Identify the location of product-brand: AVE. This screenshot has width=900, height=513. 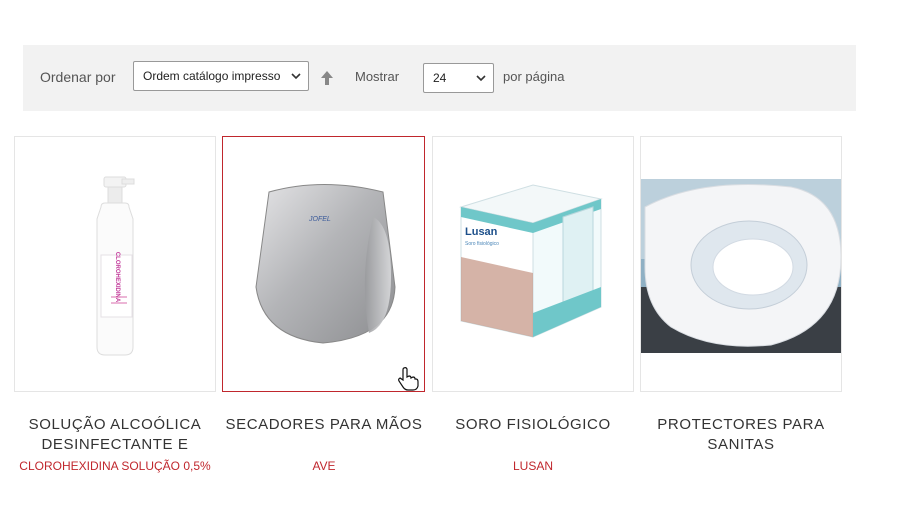
(324, 466).